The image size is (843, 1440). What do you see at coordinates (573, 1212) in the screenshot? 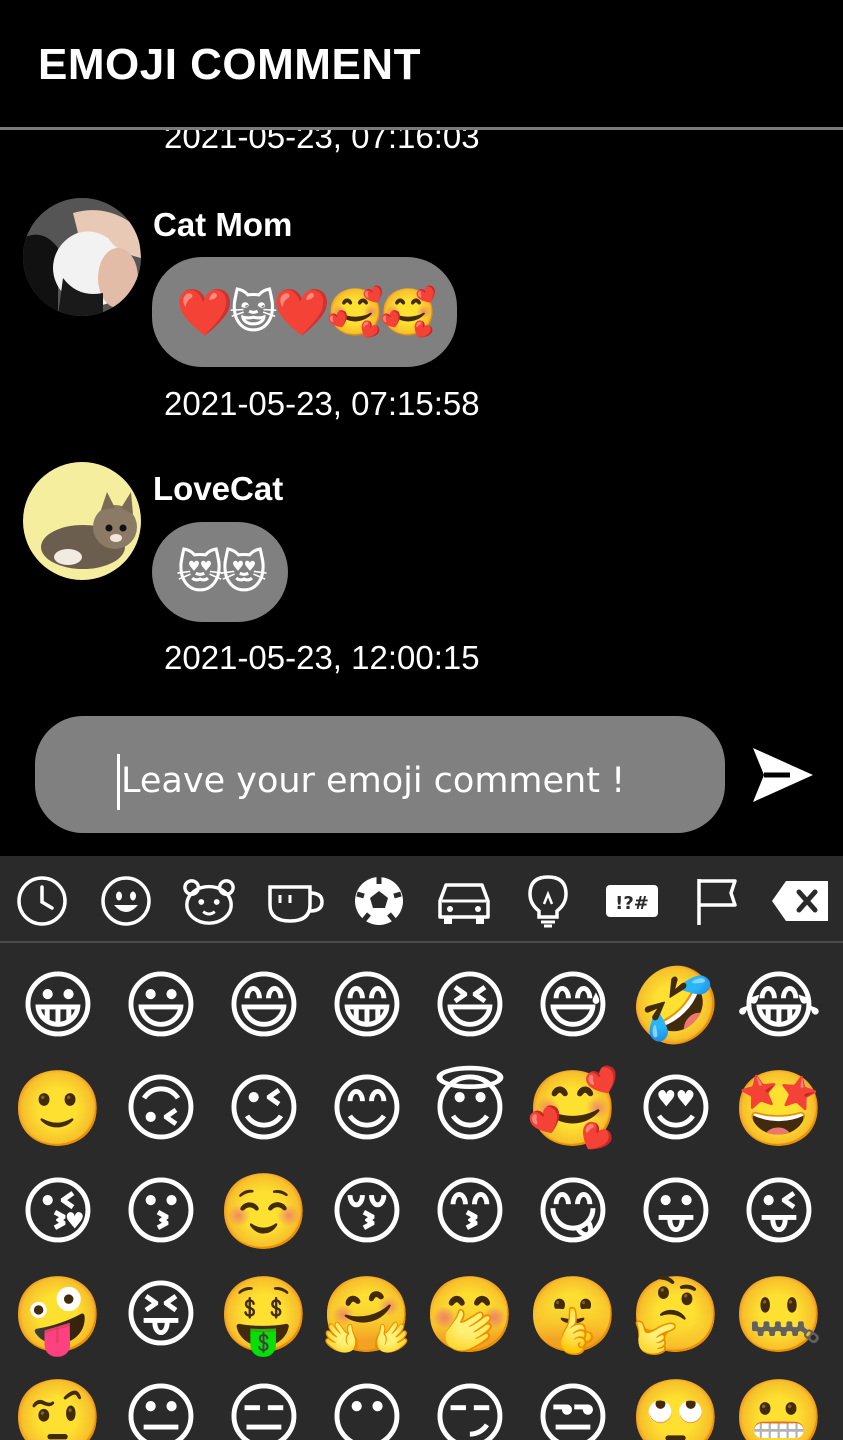
I see `emoji-key: 😋` at bounding box center [573, 1212].